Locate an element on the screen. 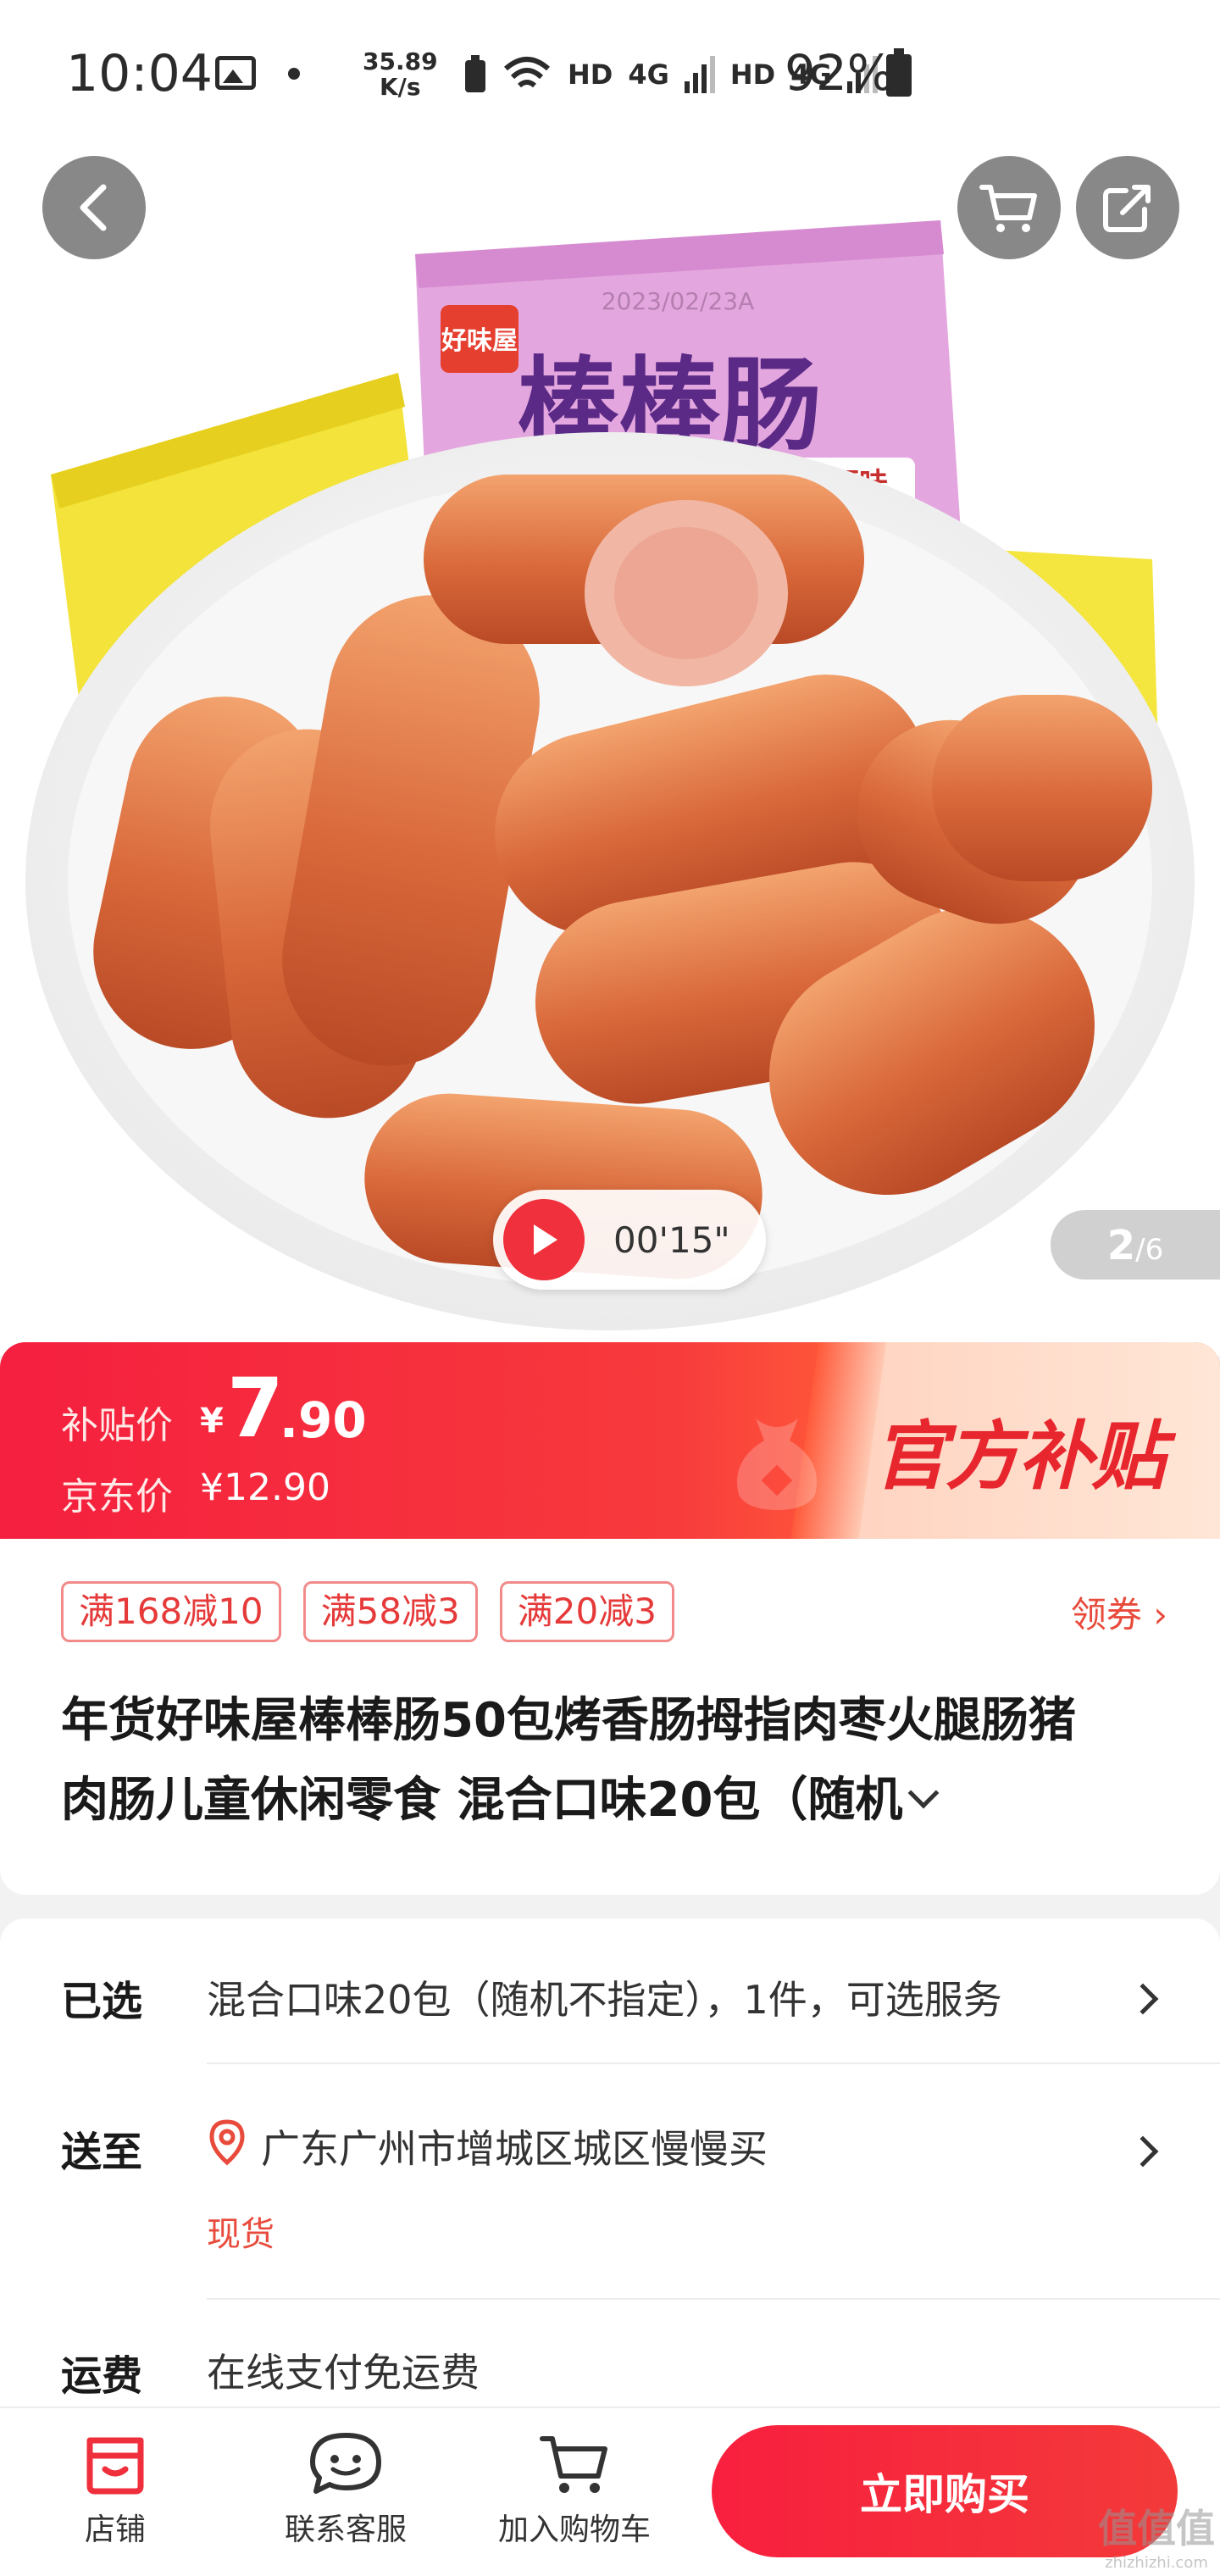 This screenshot has height=2576, width=1220. currency-symbol: ¥ is located at coordinates (212, 1421).